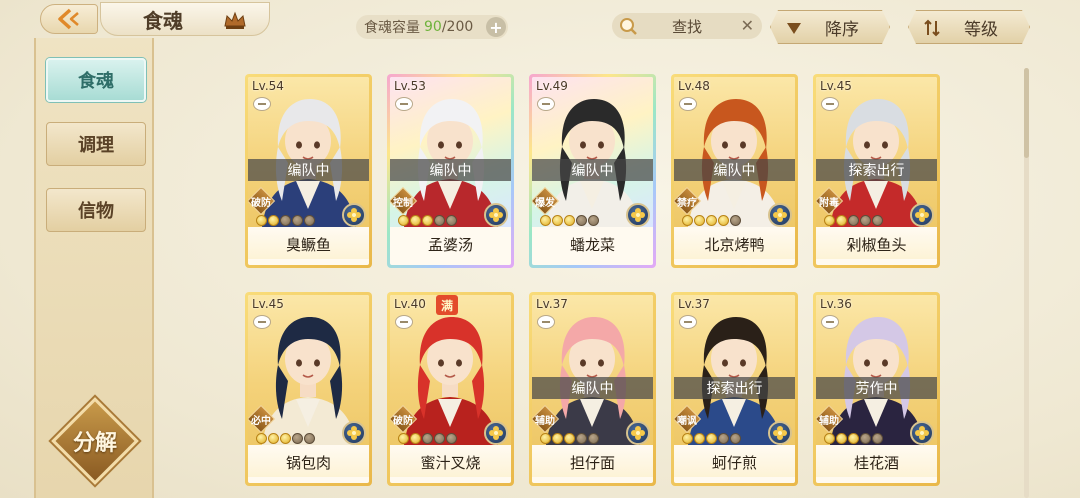 This screenshot has height=498, width=1080. I want to click on back-arrow-icon, so click(68, 19).